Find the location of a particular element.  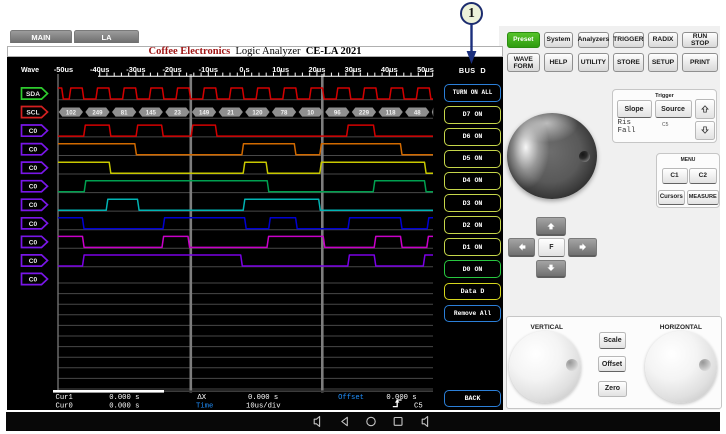

svg-text: 96 is located at coordinates (337, 113).